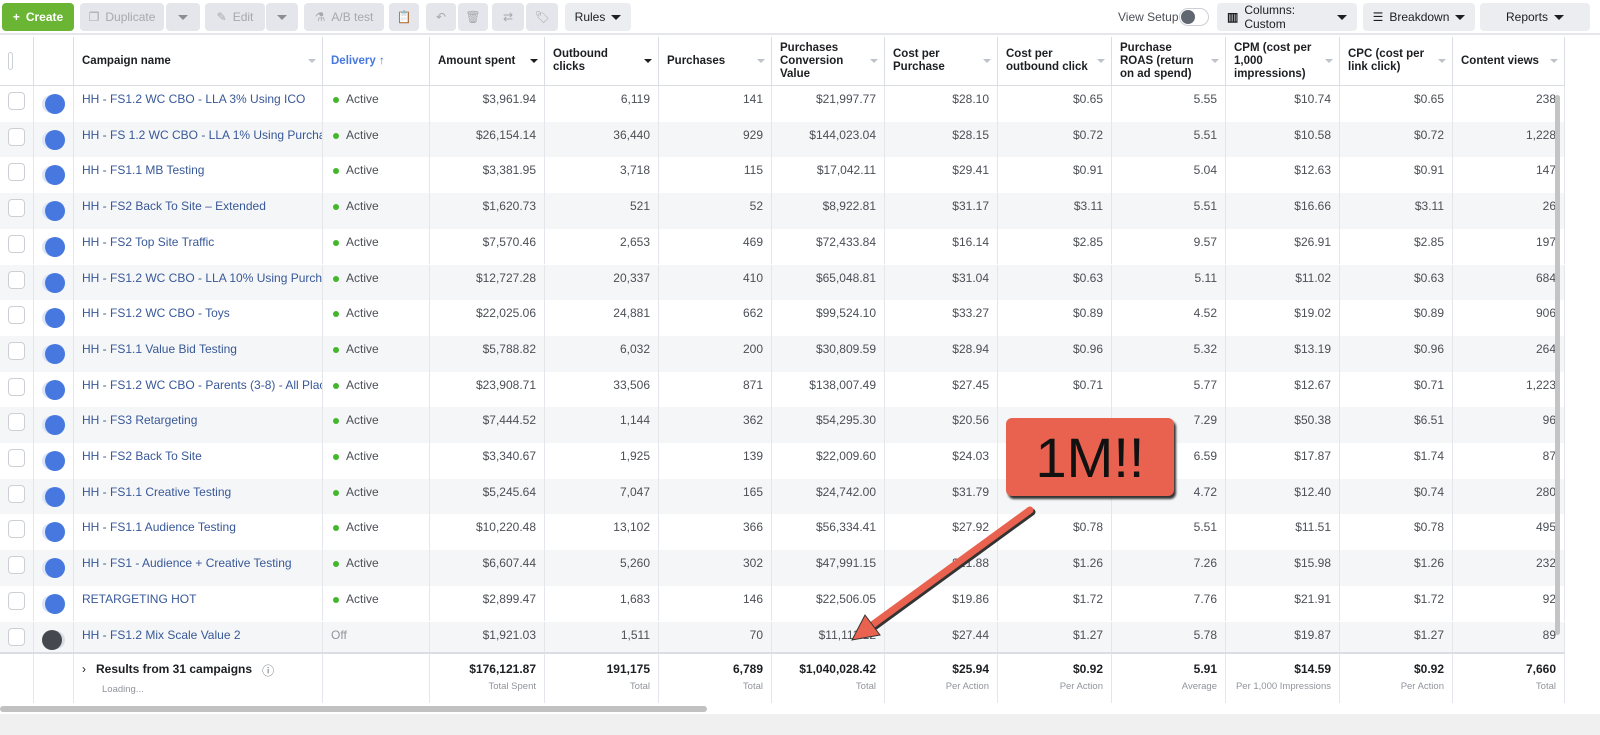 The height and width of the screenshot is (735, 1600). What do you see at coordinates (159, 349) in the screenshot?
I see `campaign-name-link: HH - FS1.1 Value Bid Testing` at bounding box center [159, 349].